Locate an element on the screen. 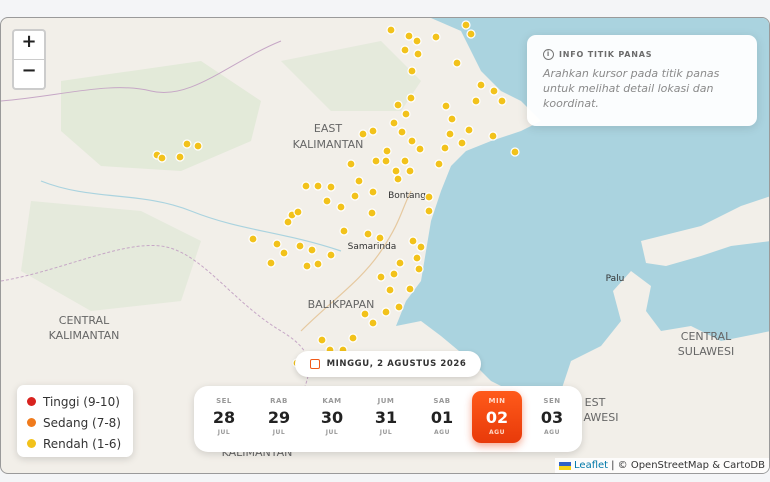  day-button: SAB 01 AGU is located at coordinates (442, 417).